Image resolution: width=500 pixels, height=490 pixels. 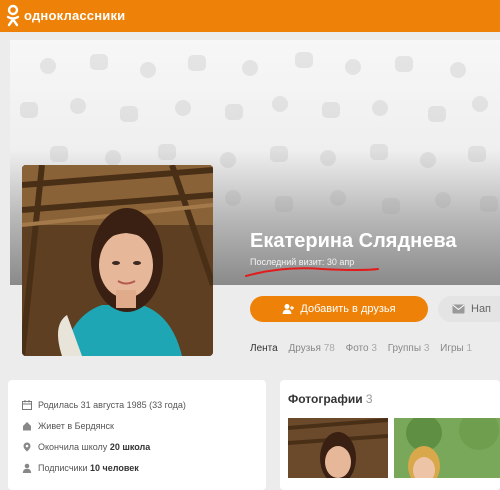 What do you see at coordinates (312, 272) in the screenshot?
I see `red-underline-annotation` at bounding box center [312, 272].